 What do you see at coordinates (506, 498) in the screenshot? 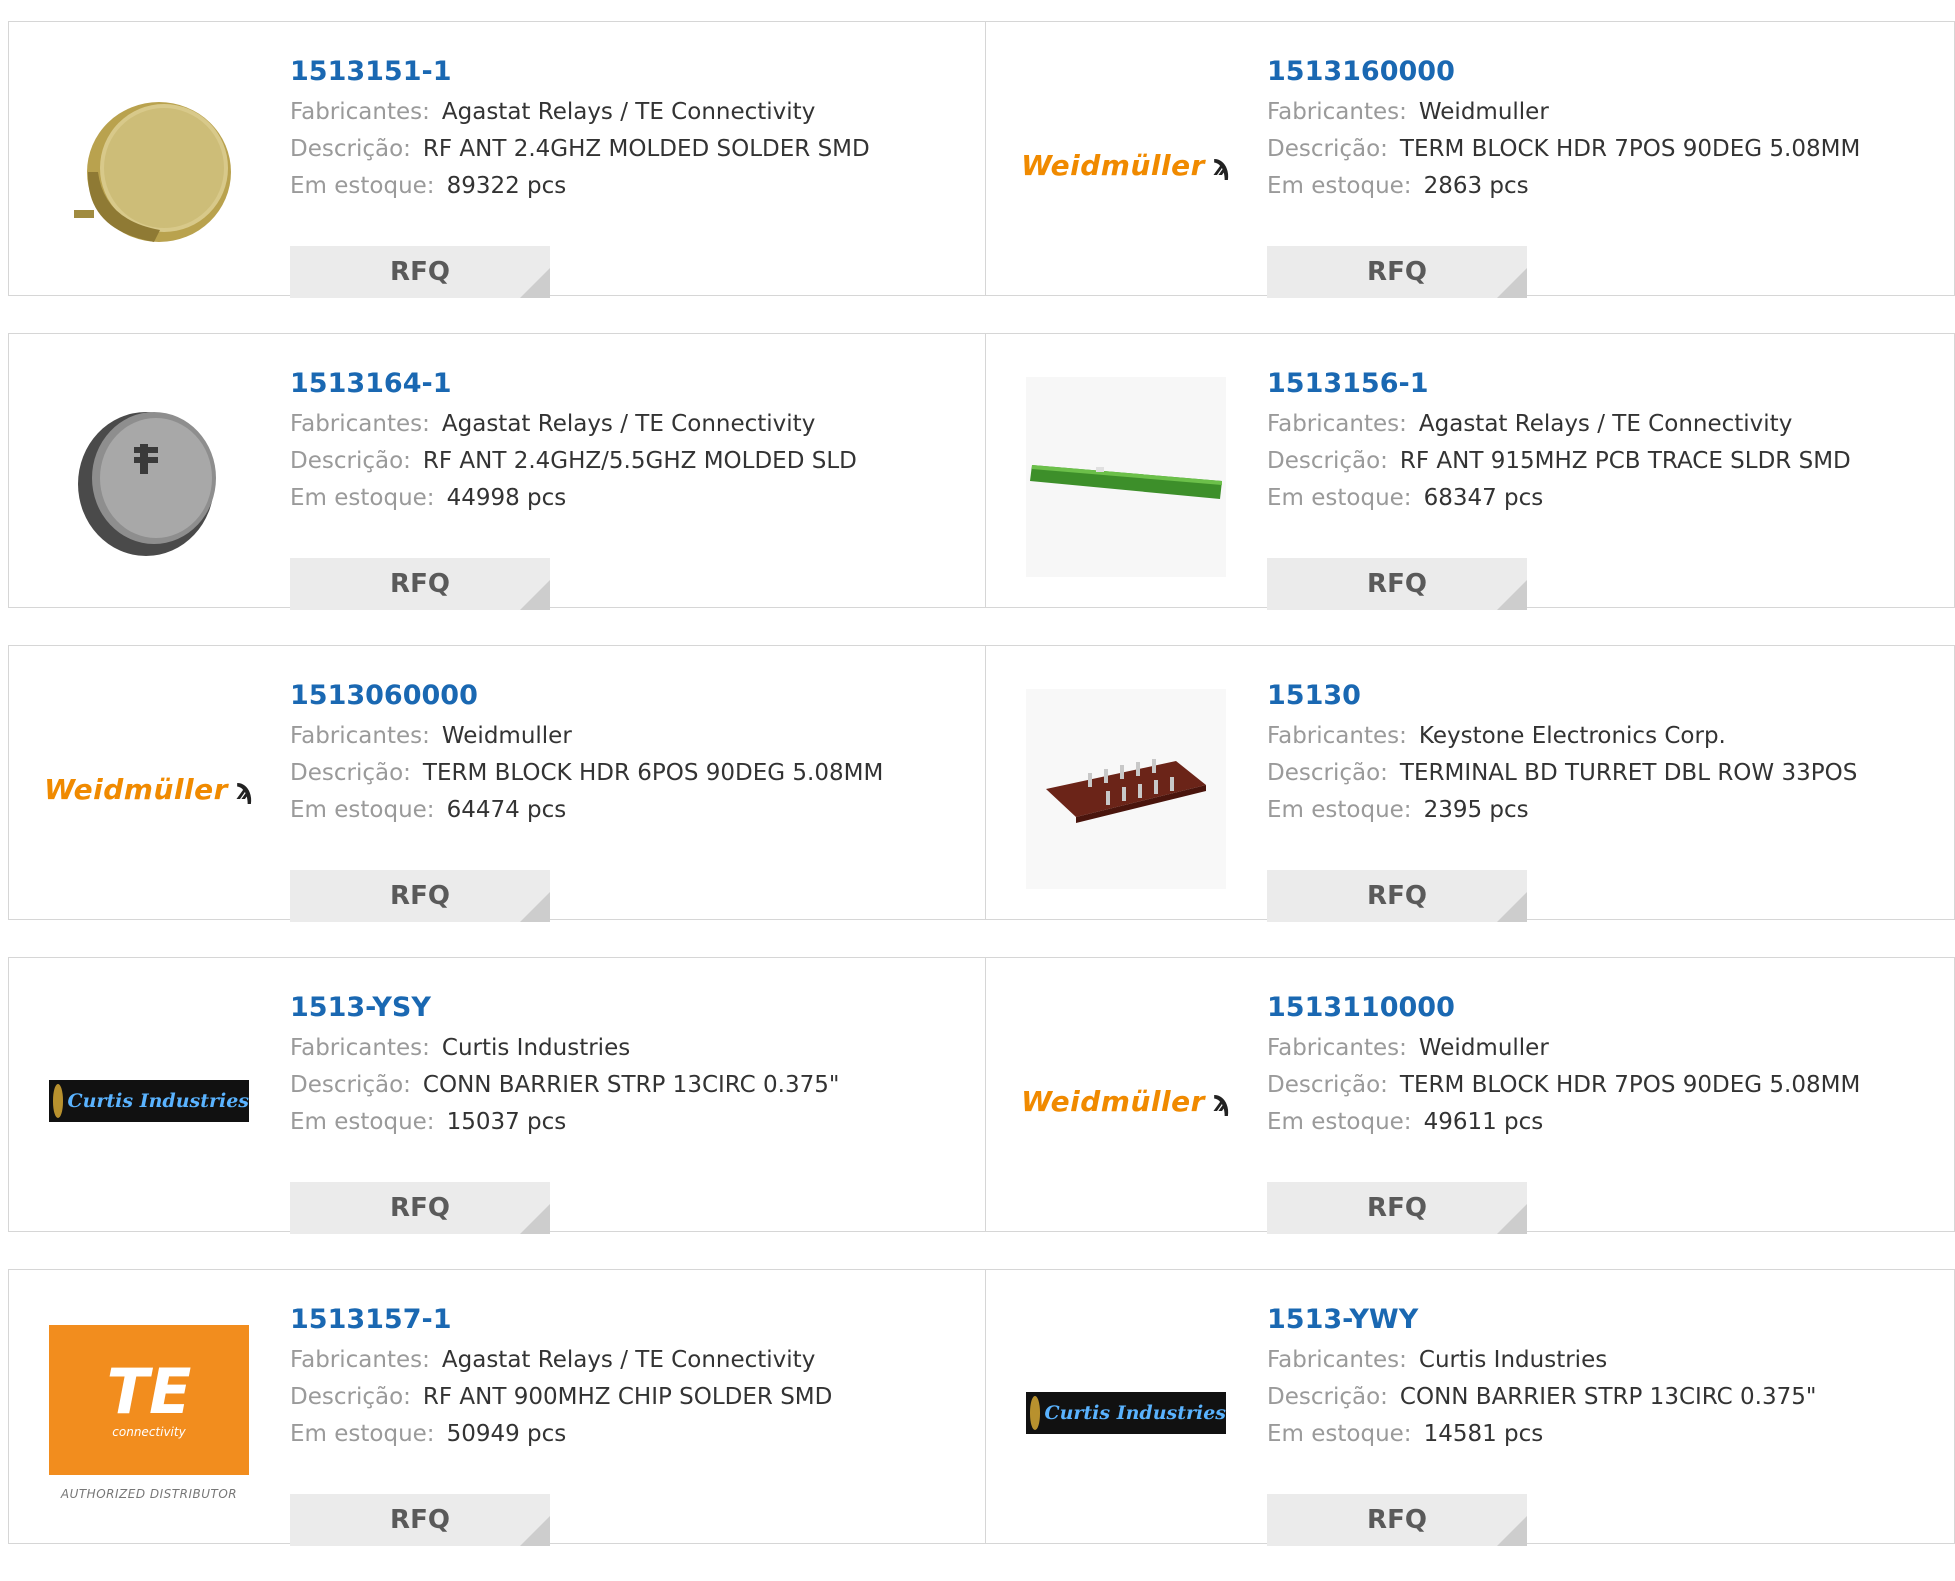
I see `stock-value: 44998 pcs` at bounding box center [506, 498].